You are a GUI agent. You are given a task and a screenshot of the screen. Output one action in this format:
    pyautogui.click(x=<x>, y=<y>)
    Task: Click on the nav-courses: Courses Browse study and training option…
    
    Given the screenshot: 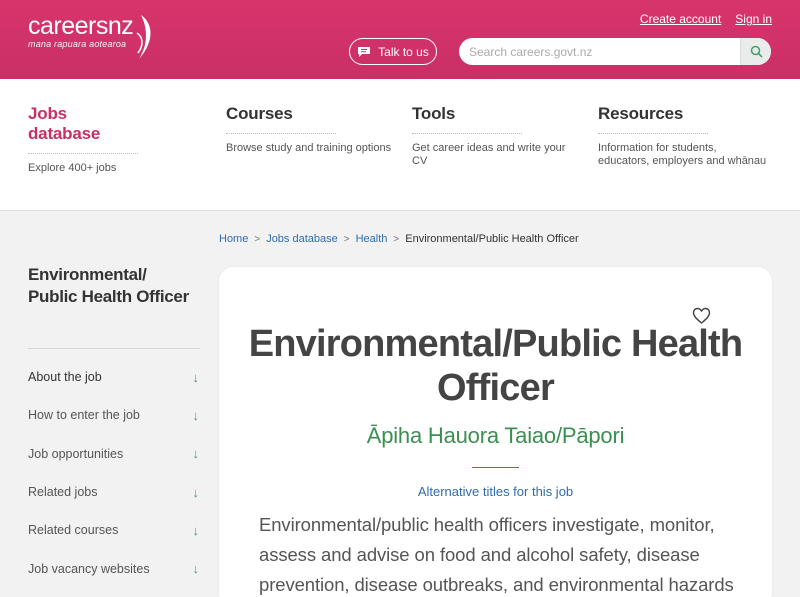 What is the action you would take?
    pyautogui.click(x=311, y=129)
    